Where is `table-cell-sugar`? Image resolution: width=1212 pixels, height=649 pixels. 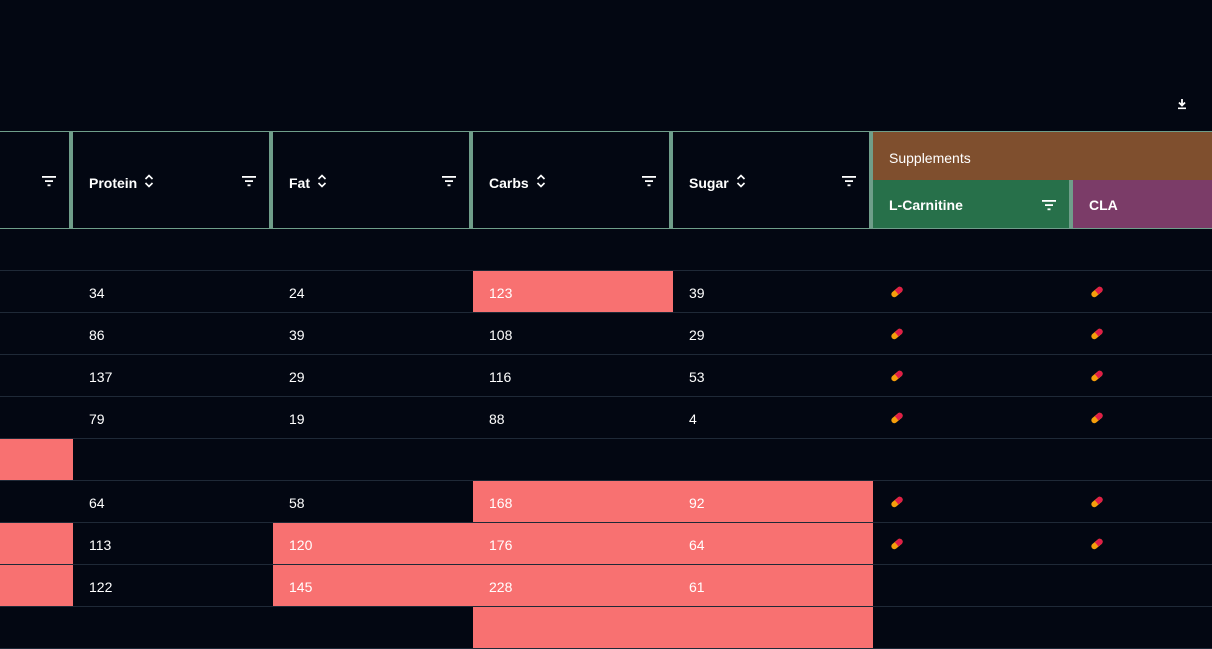 table-cell-sugar is located at coordinates (773, 459).